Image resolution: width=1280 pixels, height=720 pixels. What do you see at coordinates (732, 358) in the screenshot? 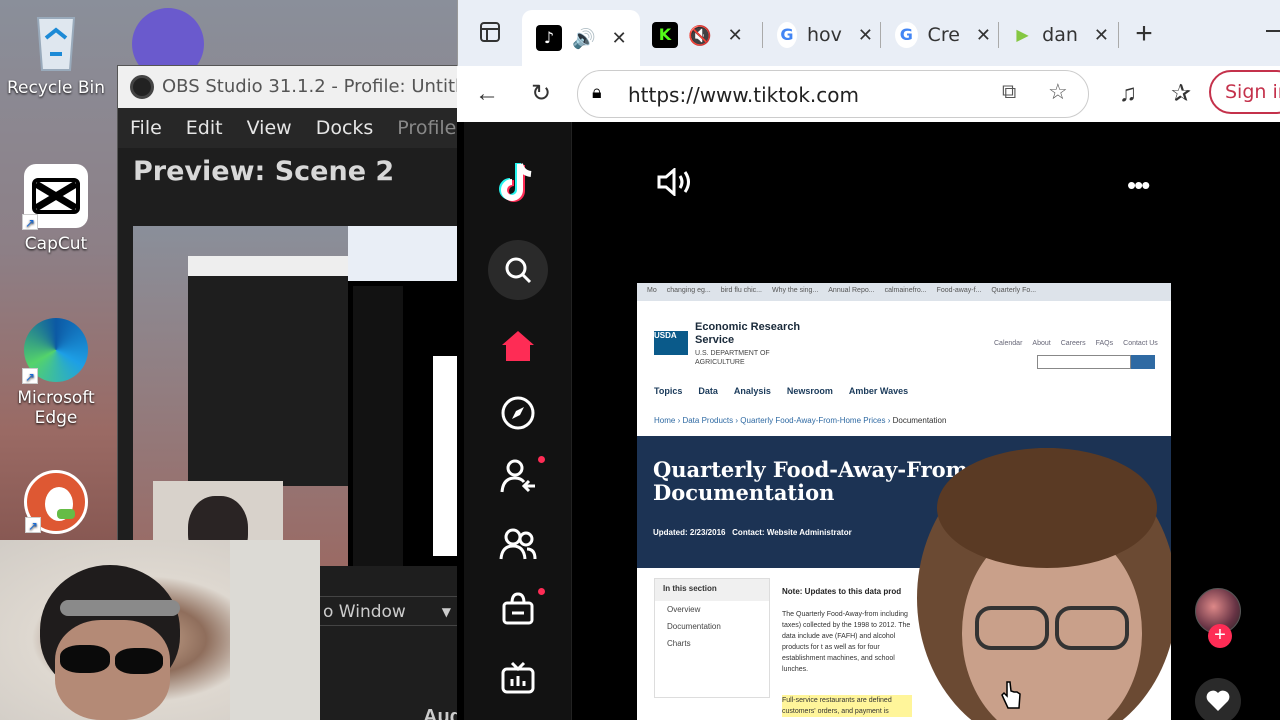
I see `ers-subtitle: U.S. DEPARTMENT OF AGRICULTURE` at bounding box center [732, 358].